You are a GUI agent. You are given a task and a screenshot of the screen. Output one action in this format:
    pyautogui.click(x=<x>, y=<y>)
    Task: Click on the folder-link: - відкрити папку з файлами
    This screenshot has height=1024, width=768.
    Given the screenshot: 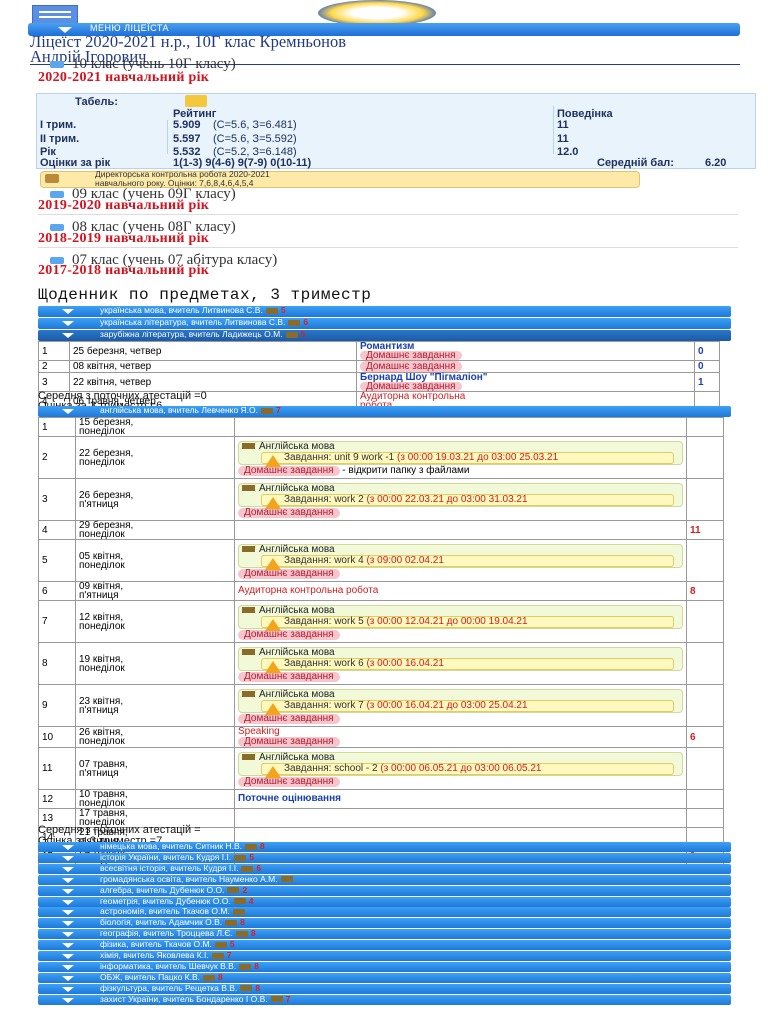 What is the action you would take?
    pyautogui.click(x=405, y=470)
    